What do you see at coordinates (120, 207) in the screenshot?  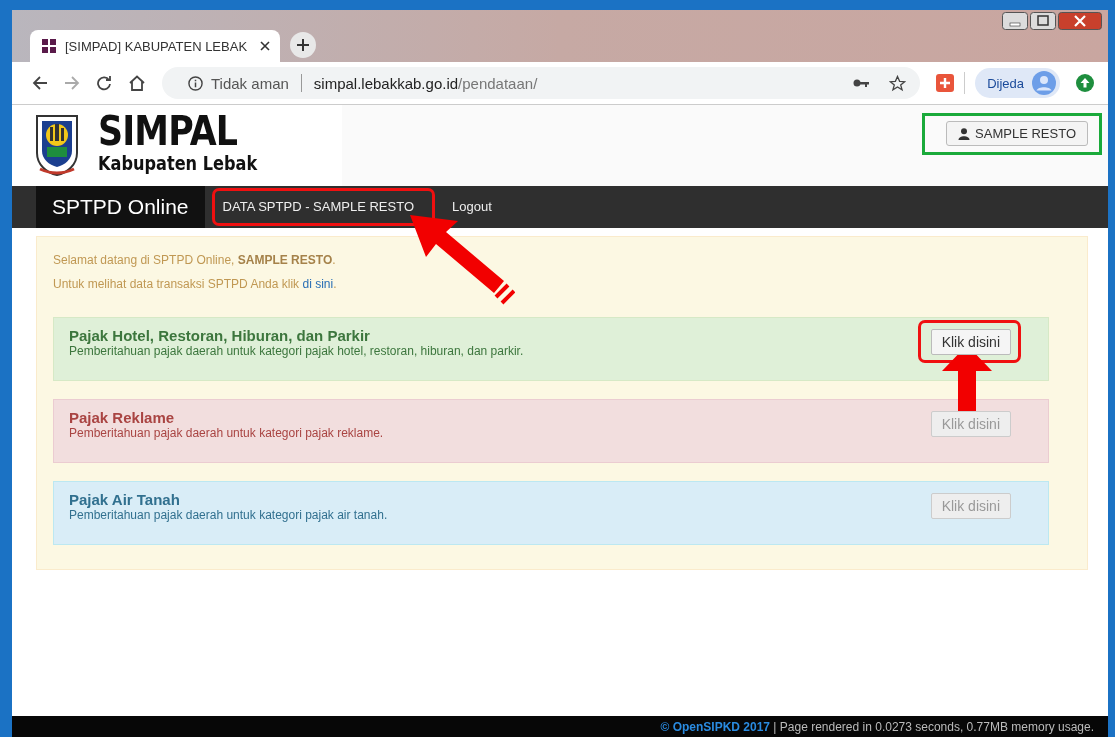 I see `brand-link: SPTPD Online` at bounding box center [120, 207].